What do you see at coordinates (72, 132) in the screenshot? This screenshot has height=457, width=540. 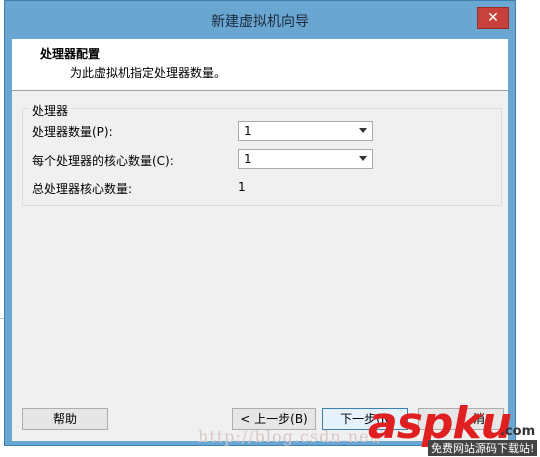 I see `processor-count-label: 处理器数量(P):` at bounding box center [72, 132].